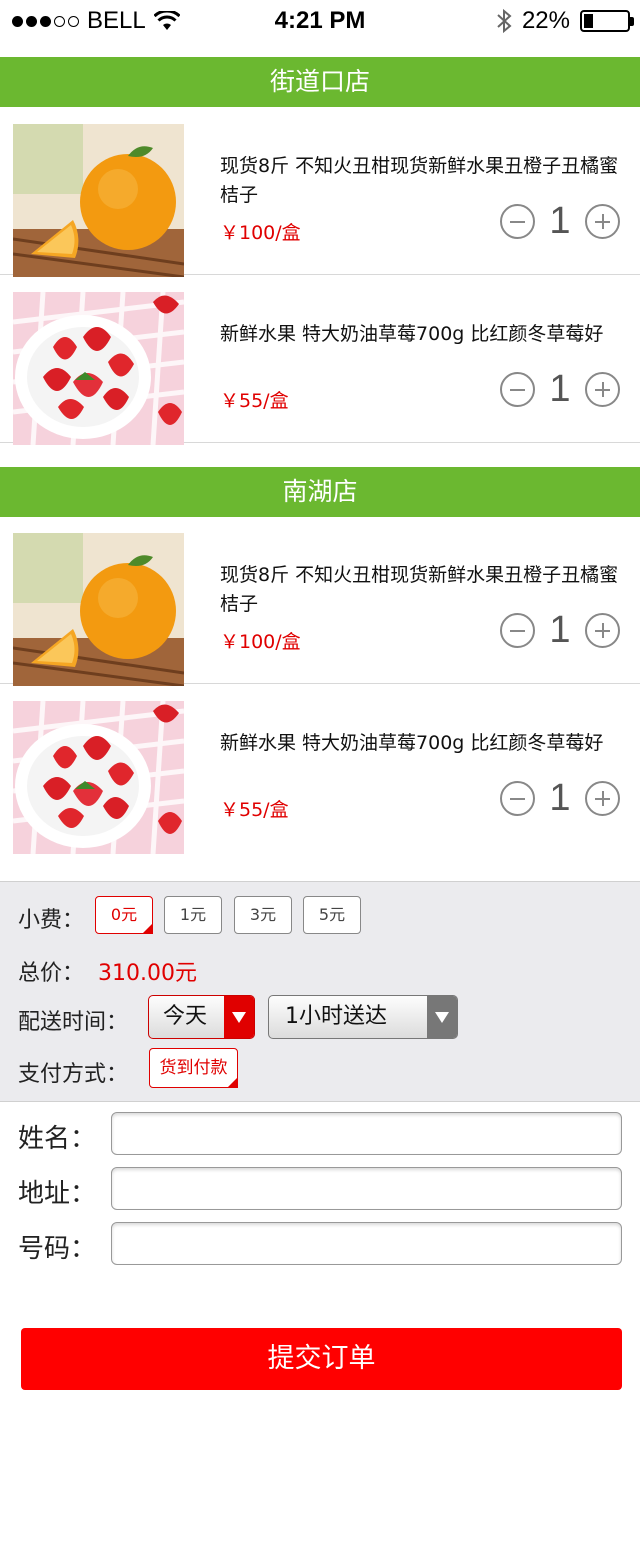 The height and width of the screenshot is (1550, 640). What do you see at coordinates (607, 21) in the screenshot?
I see `battery-icon` at bounding box center [607, 21].